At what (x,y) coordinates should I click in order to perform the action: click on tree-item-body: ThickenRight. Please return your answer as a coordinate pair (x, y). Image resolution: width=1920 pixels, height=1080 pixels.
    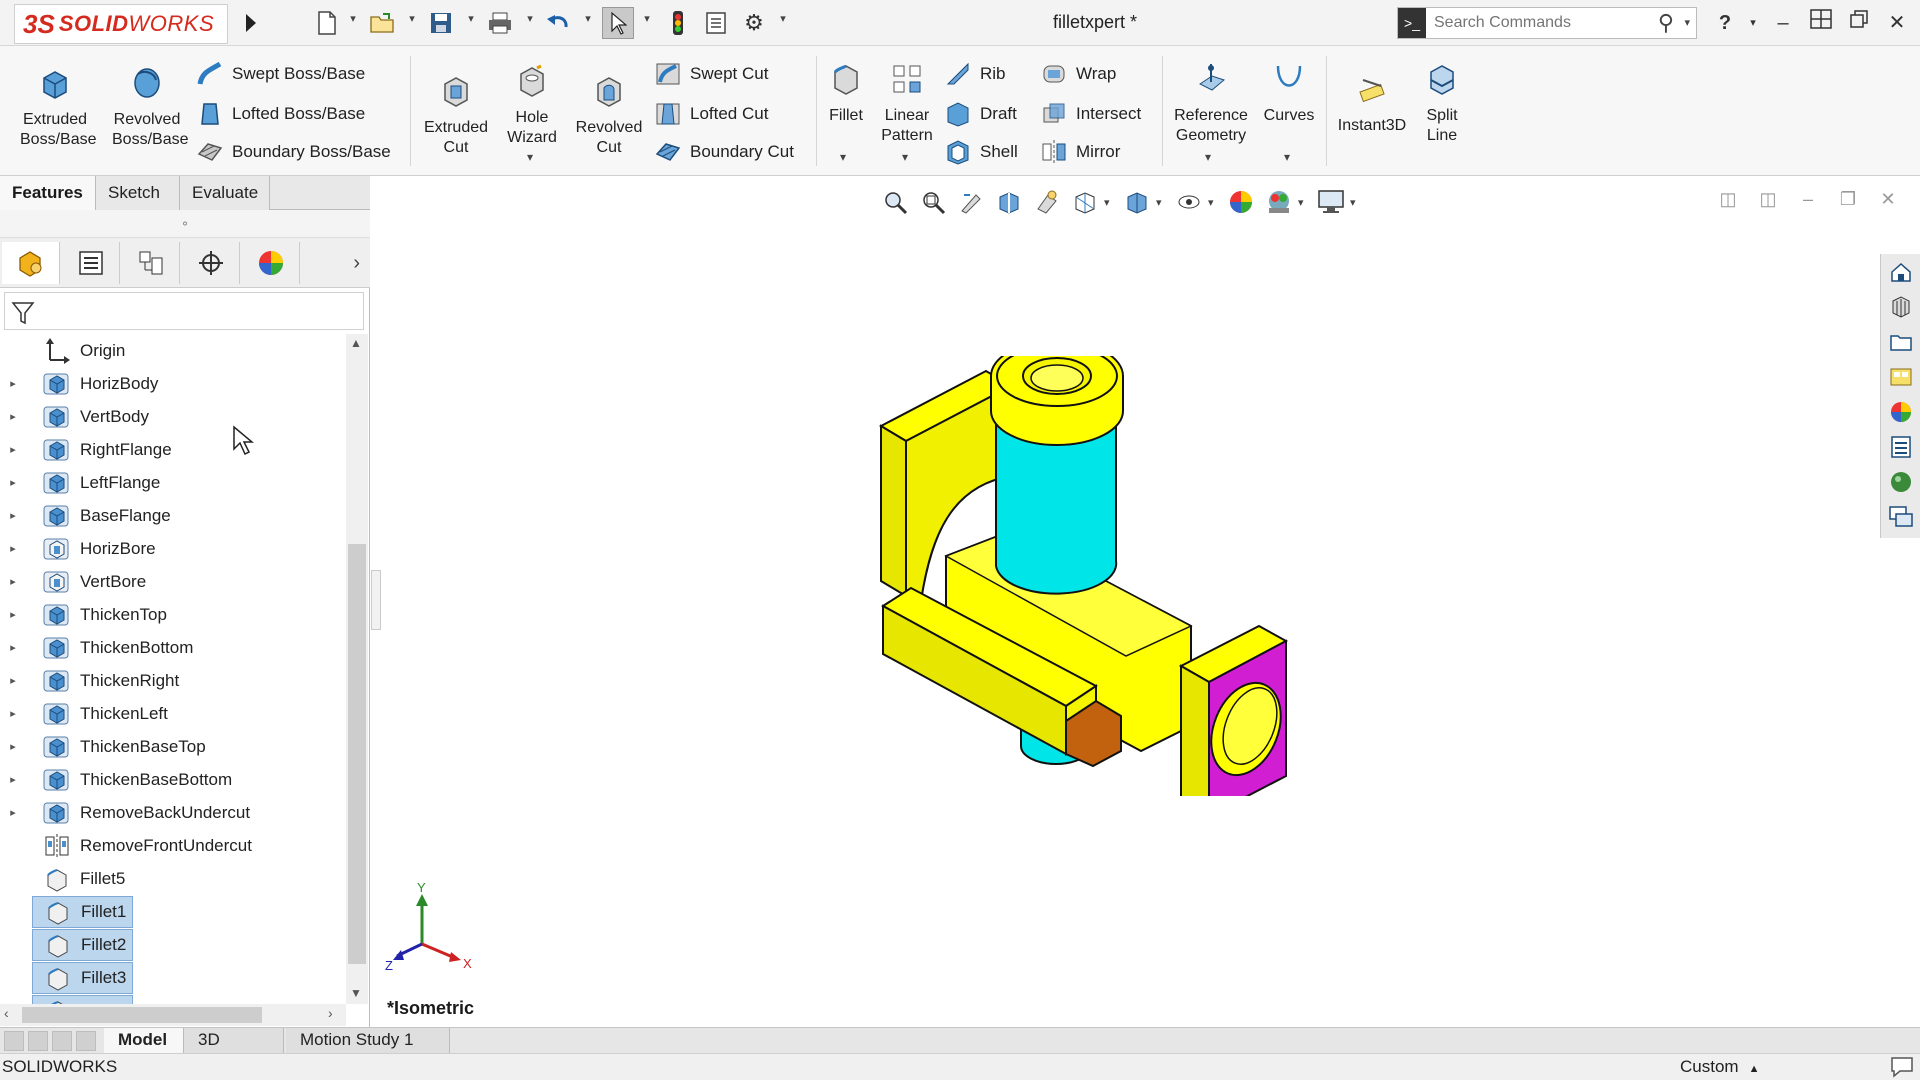
    Looking at the image, I should click on (108, 681).